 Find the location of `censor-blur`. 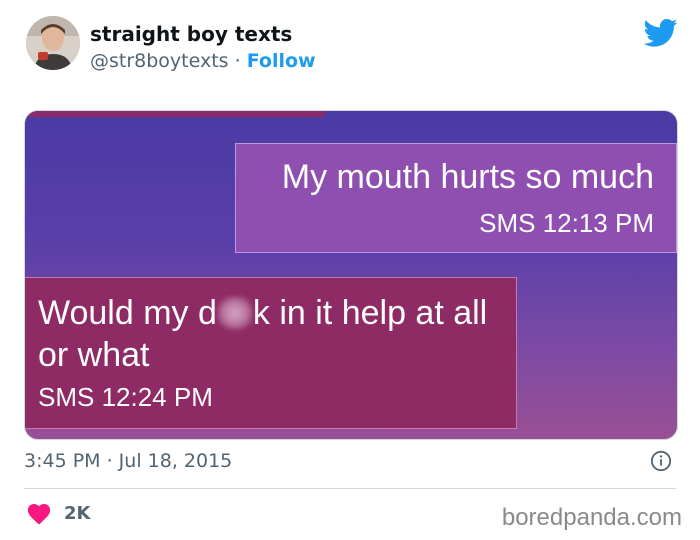

censor-blur is located at coordinates (234, 313).